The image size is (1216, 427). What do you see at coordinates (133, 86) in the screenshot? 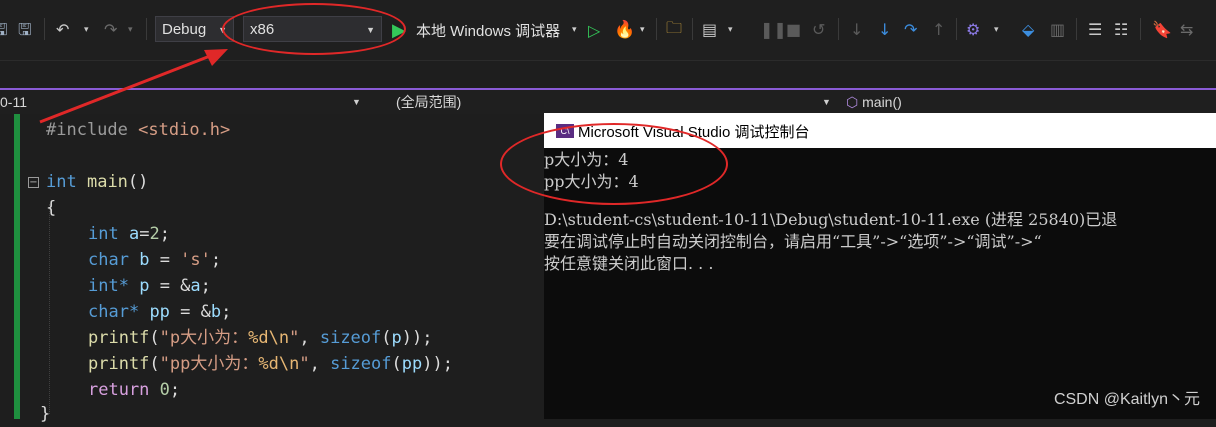
I see `annotation-arrow` at bounding box center [133, 86].